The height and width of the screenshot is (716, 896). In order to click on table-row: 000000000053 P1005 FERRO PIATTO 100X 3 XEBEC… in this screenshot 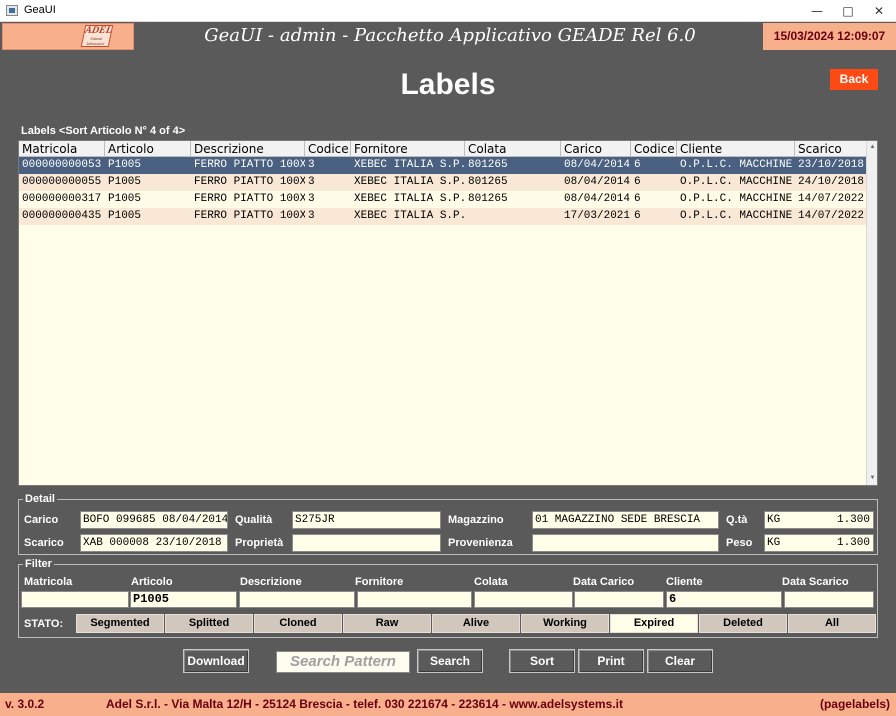, I will do `click(443, 165)`.